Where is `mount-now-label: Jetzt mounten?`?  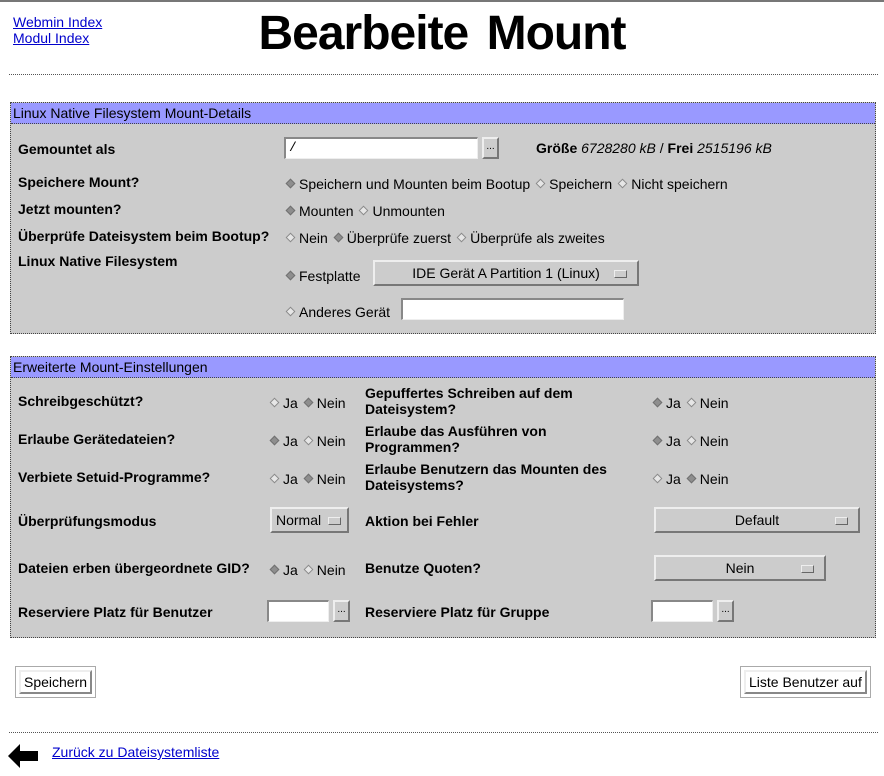 mount-now-label: Jetzt mounten? is located at coordinates (70, 209).